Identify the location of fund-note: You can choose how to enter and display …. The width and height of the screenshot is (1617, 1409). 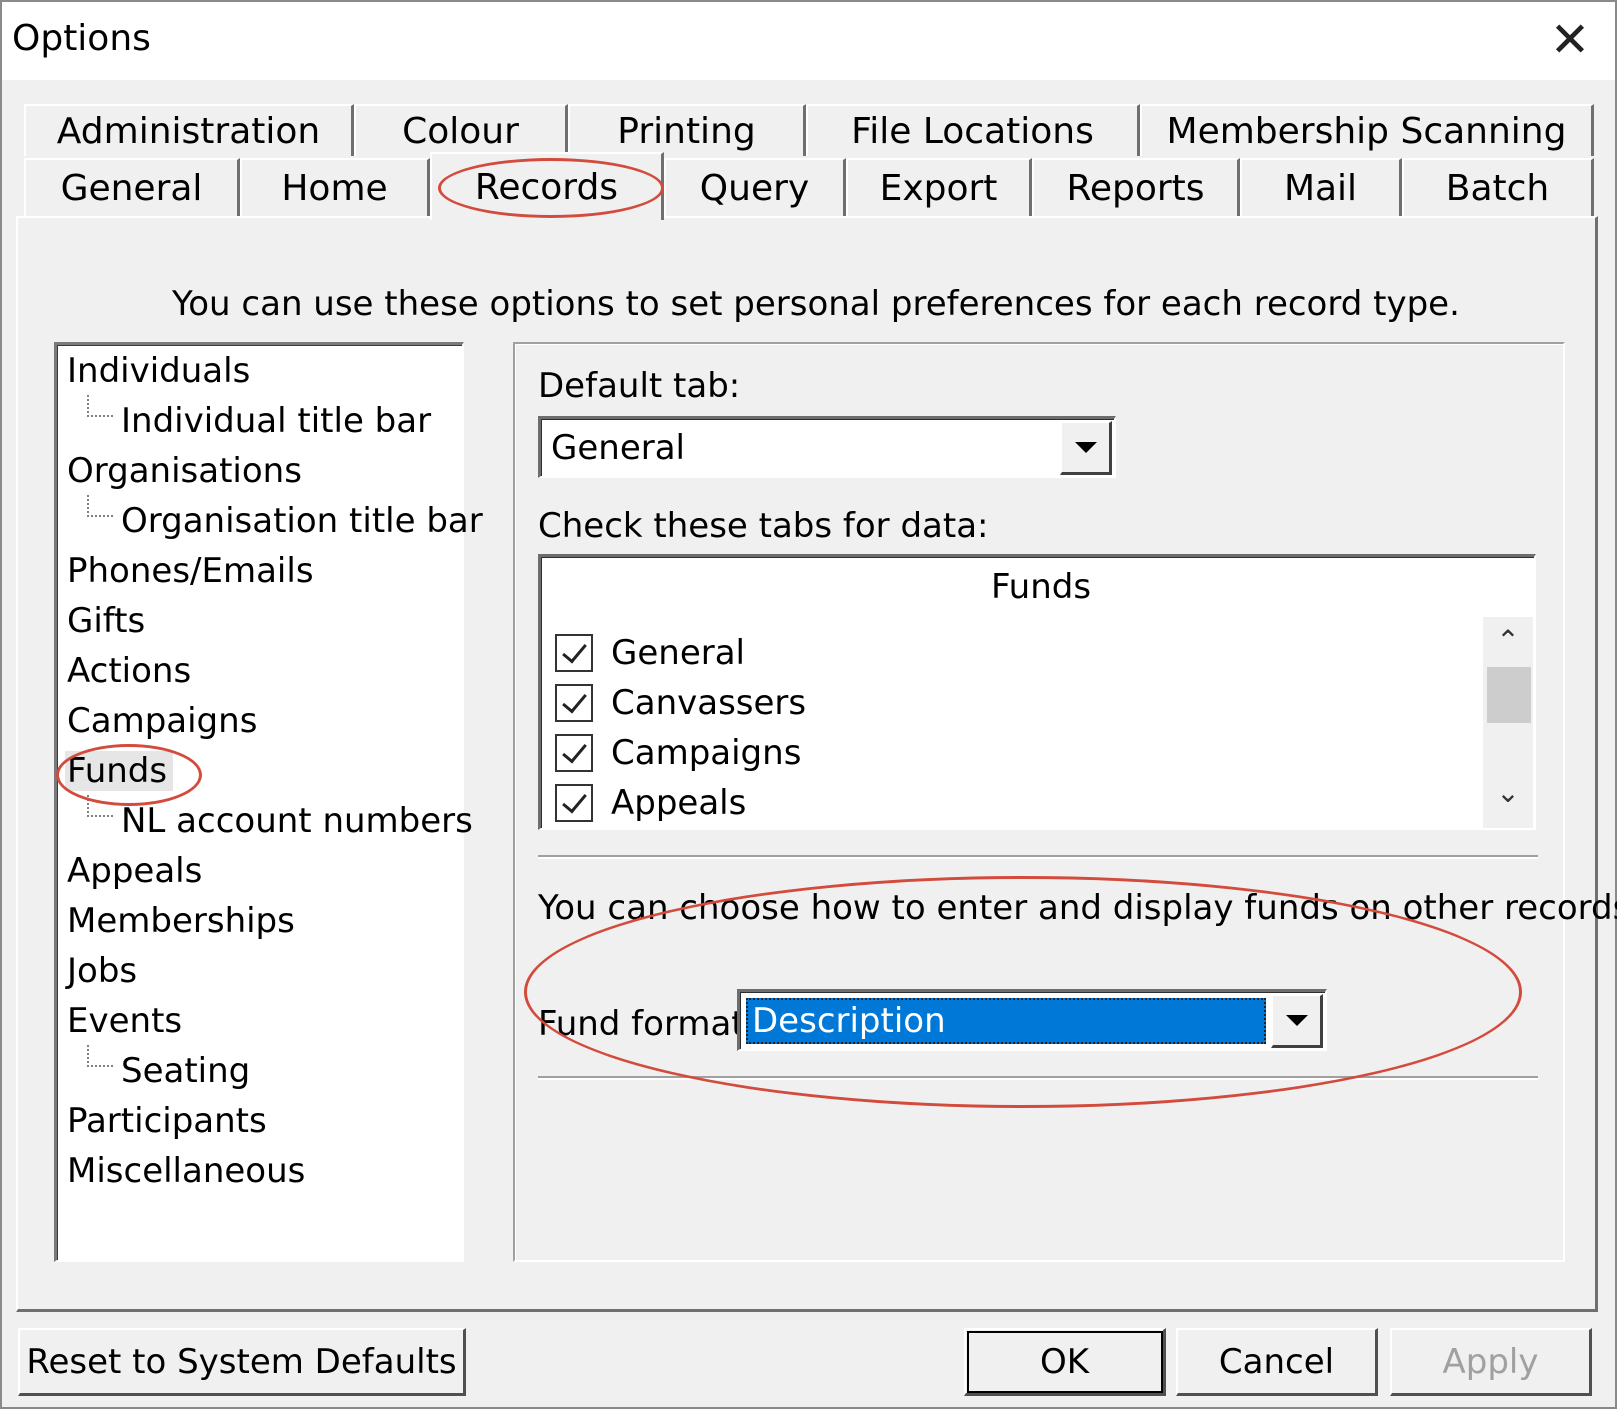
(1077, 908).